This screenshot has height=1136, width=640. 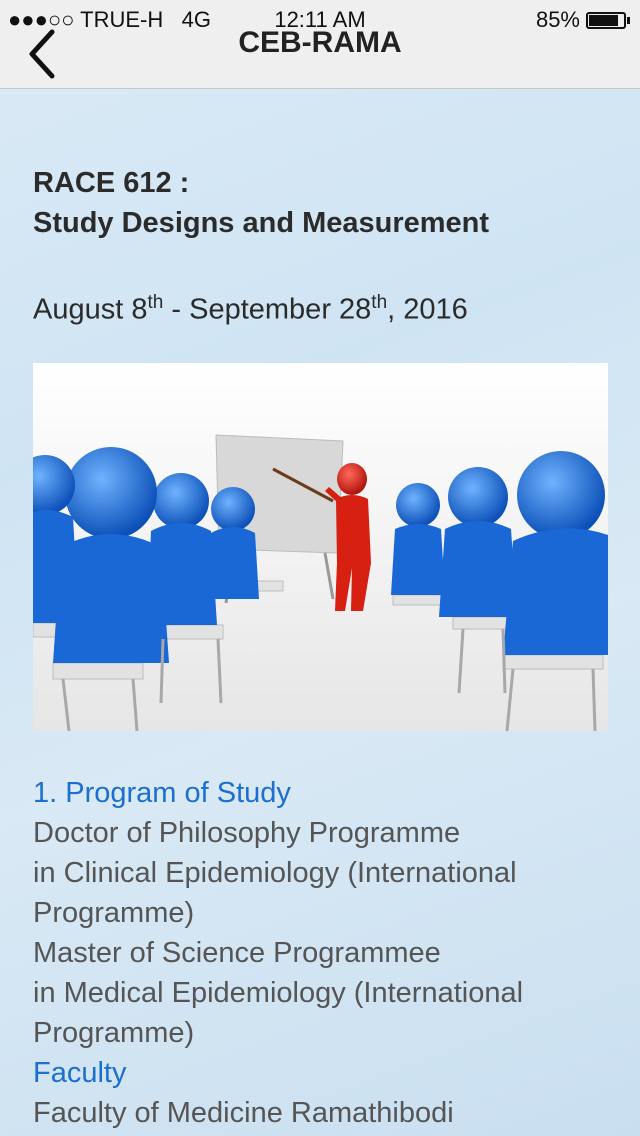 What do you see at coordinates (628, 20) in the screenshot?
I see `battery-tip` at bounding box center [628, 20].